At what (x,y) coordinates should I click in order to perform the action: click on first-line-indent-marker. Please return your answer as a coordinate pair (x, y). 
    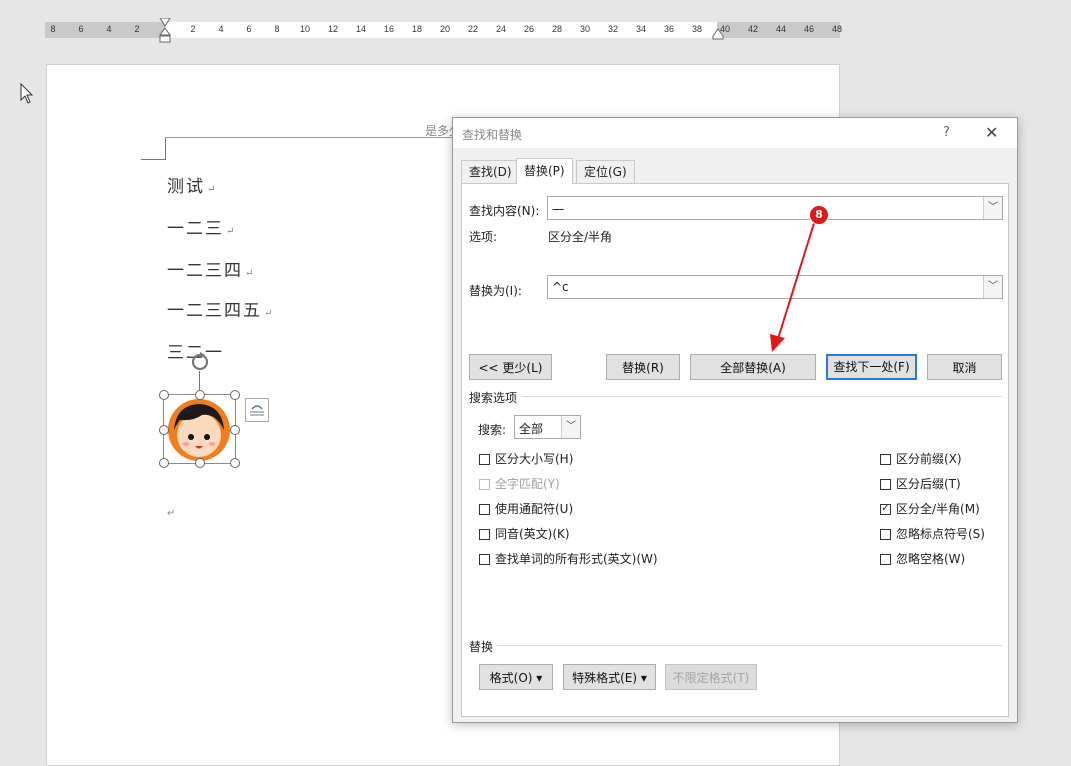
    Looking at the image, I should click on (165, 31).